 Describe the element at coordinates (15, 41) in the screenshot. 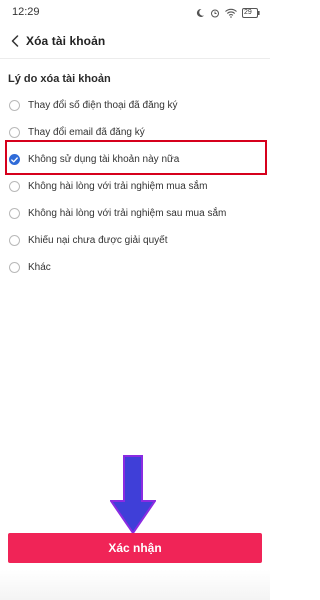

I see `chevron-left-icon` at that location.